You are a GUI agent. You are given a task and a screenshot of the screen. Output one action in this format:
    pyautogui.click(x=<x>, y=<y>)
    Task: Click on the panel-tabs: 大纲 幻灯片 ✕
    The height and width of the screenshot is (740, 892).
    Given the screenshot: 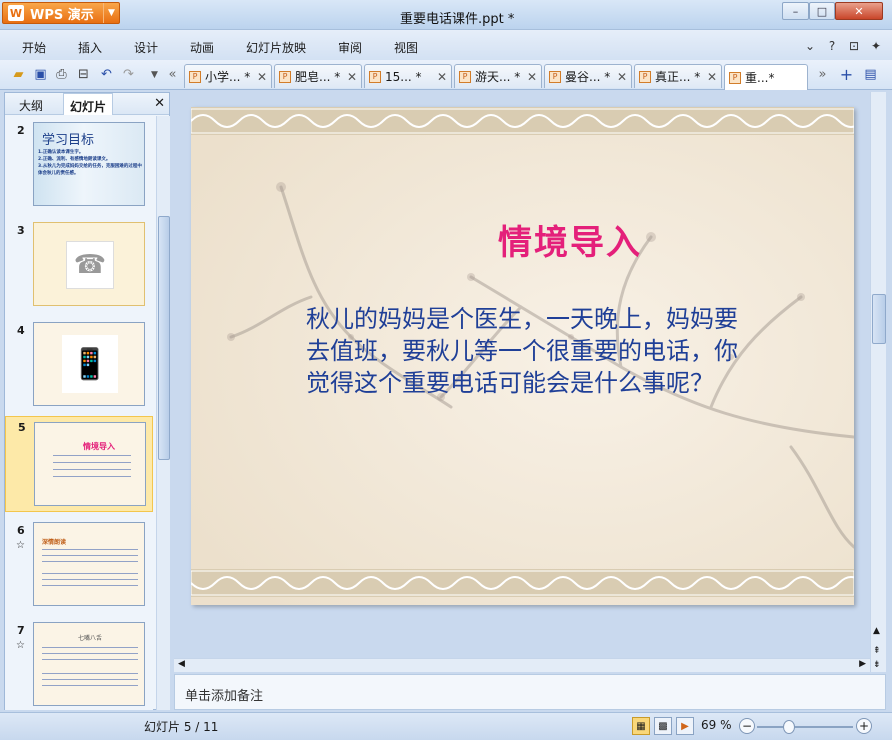 What is the action you would take?
    pyautogui.click(x=87, y=104)
    